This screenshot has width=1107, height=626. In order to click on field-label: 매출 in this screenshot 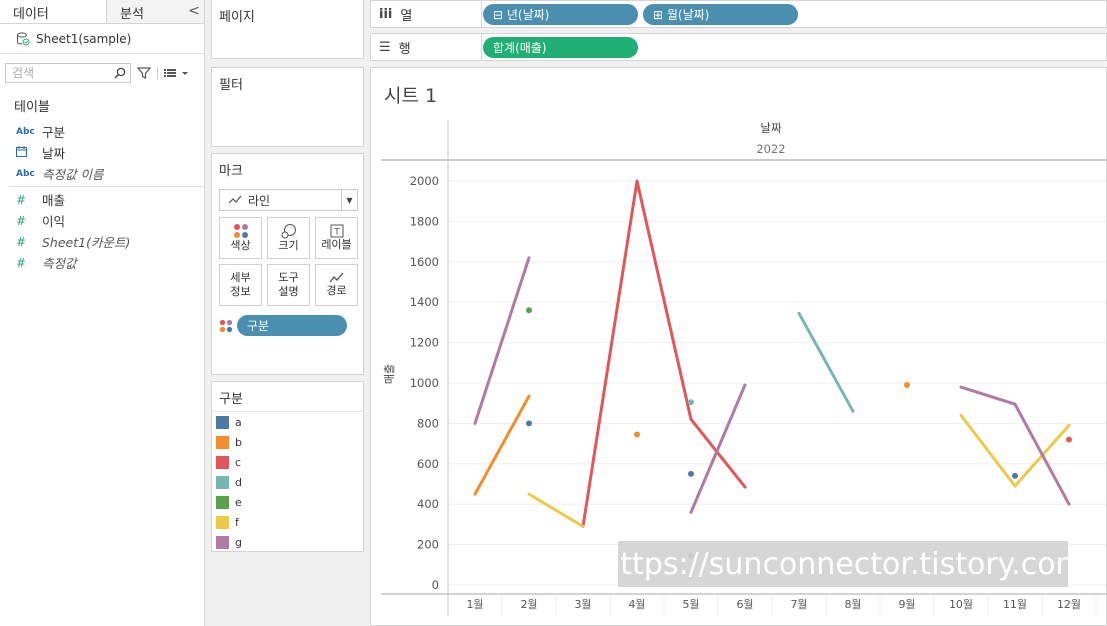, I will do `click(54, 200)`.